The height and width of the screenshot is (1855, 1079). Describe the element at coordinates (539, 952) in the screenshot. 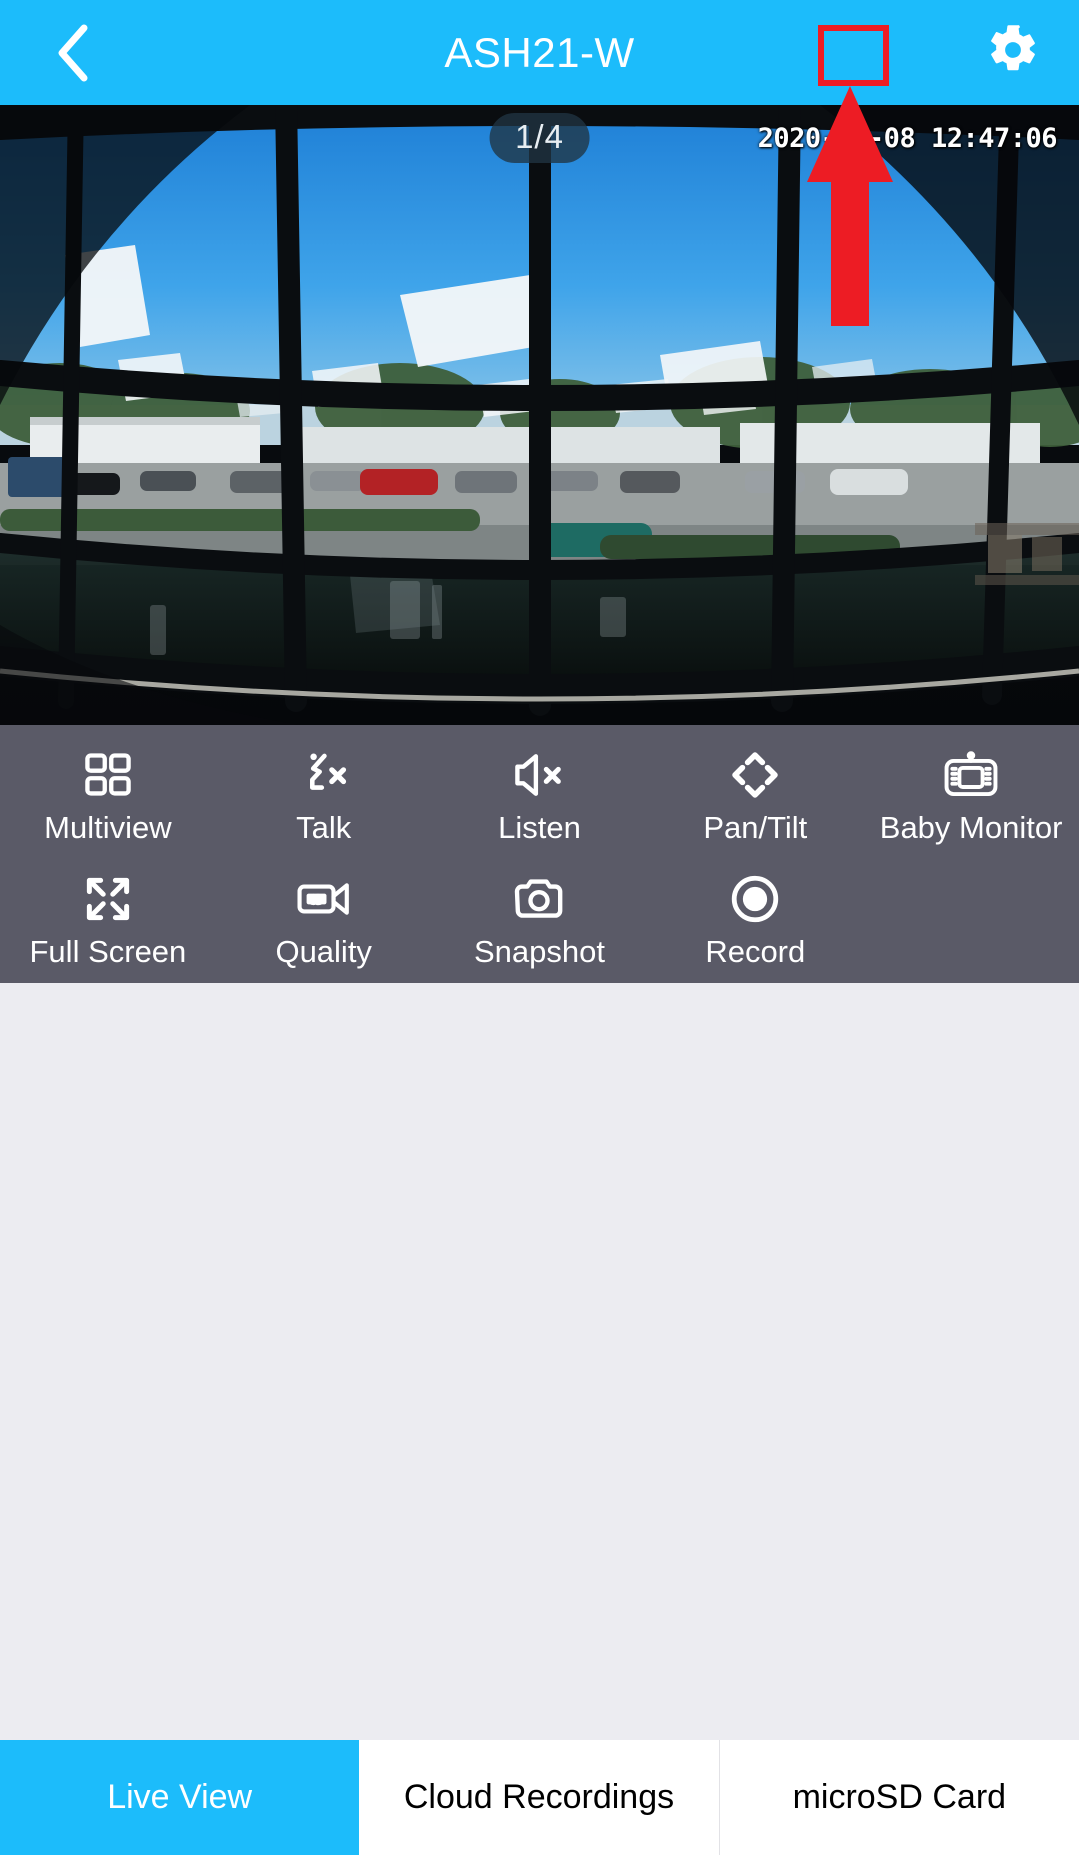

I see `control-label: Snapshot` at that location.